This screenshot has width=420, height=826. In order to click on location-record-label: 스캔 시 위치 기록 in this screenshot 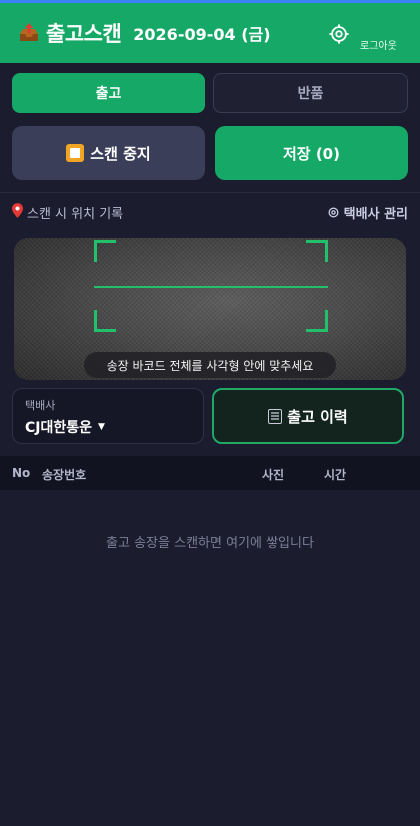, I will do `click(75, 214)`.